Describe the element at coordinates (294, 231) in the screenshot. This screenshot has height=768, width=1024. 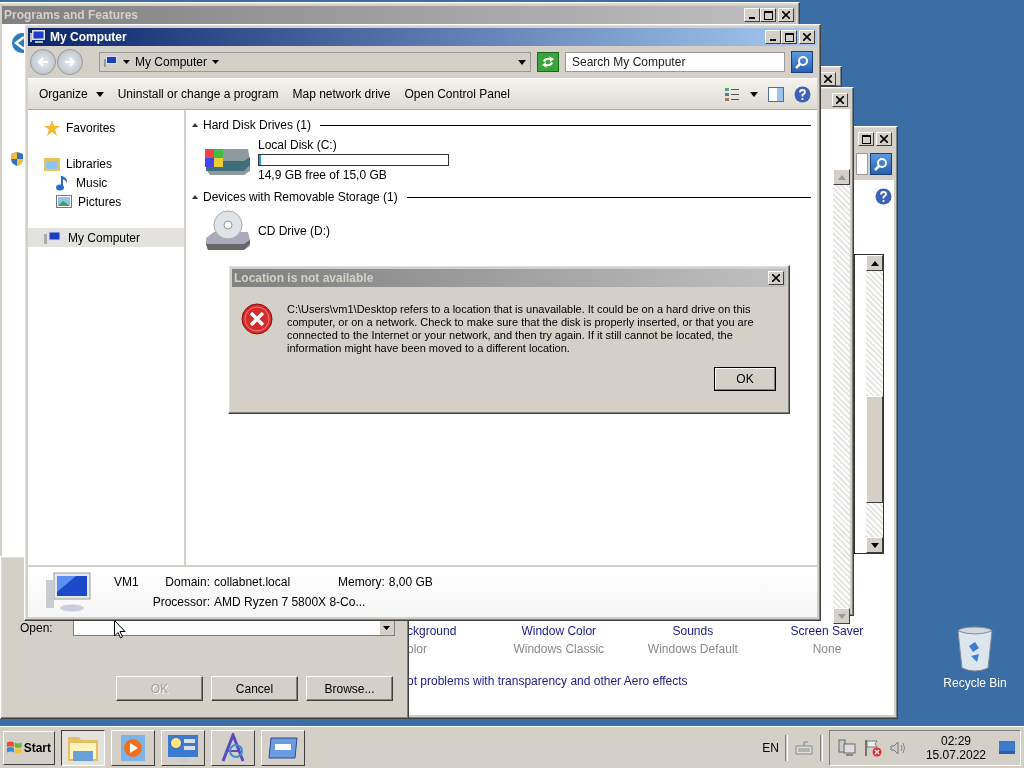
I see `drive-name: CD Drive (D:)` at that location.